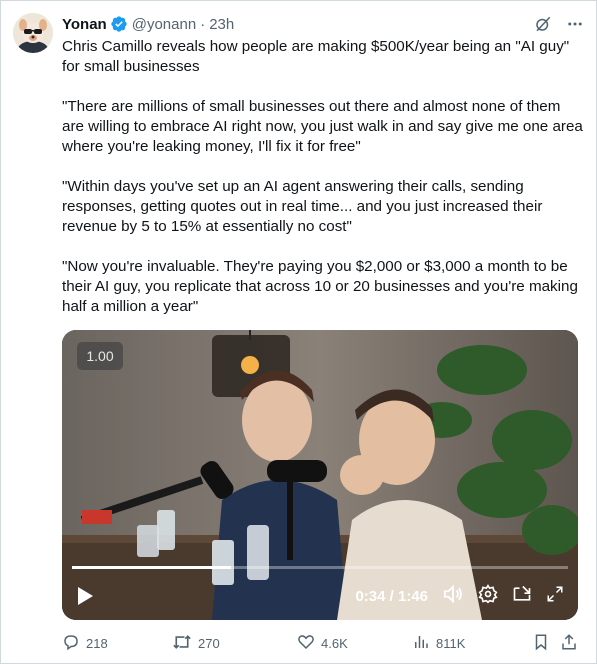 This screenshot has height=664, width=597. What do you see at coordinates (182, 643) in the screenshot?
I see `retweet-icon` at bounding box center [182, 643].